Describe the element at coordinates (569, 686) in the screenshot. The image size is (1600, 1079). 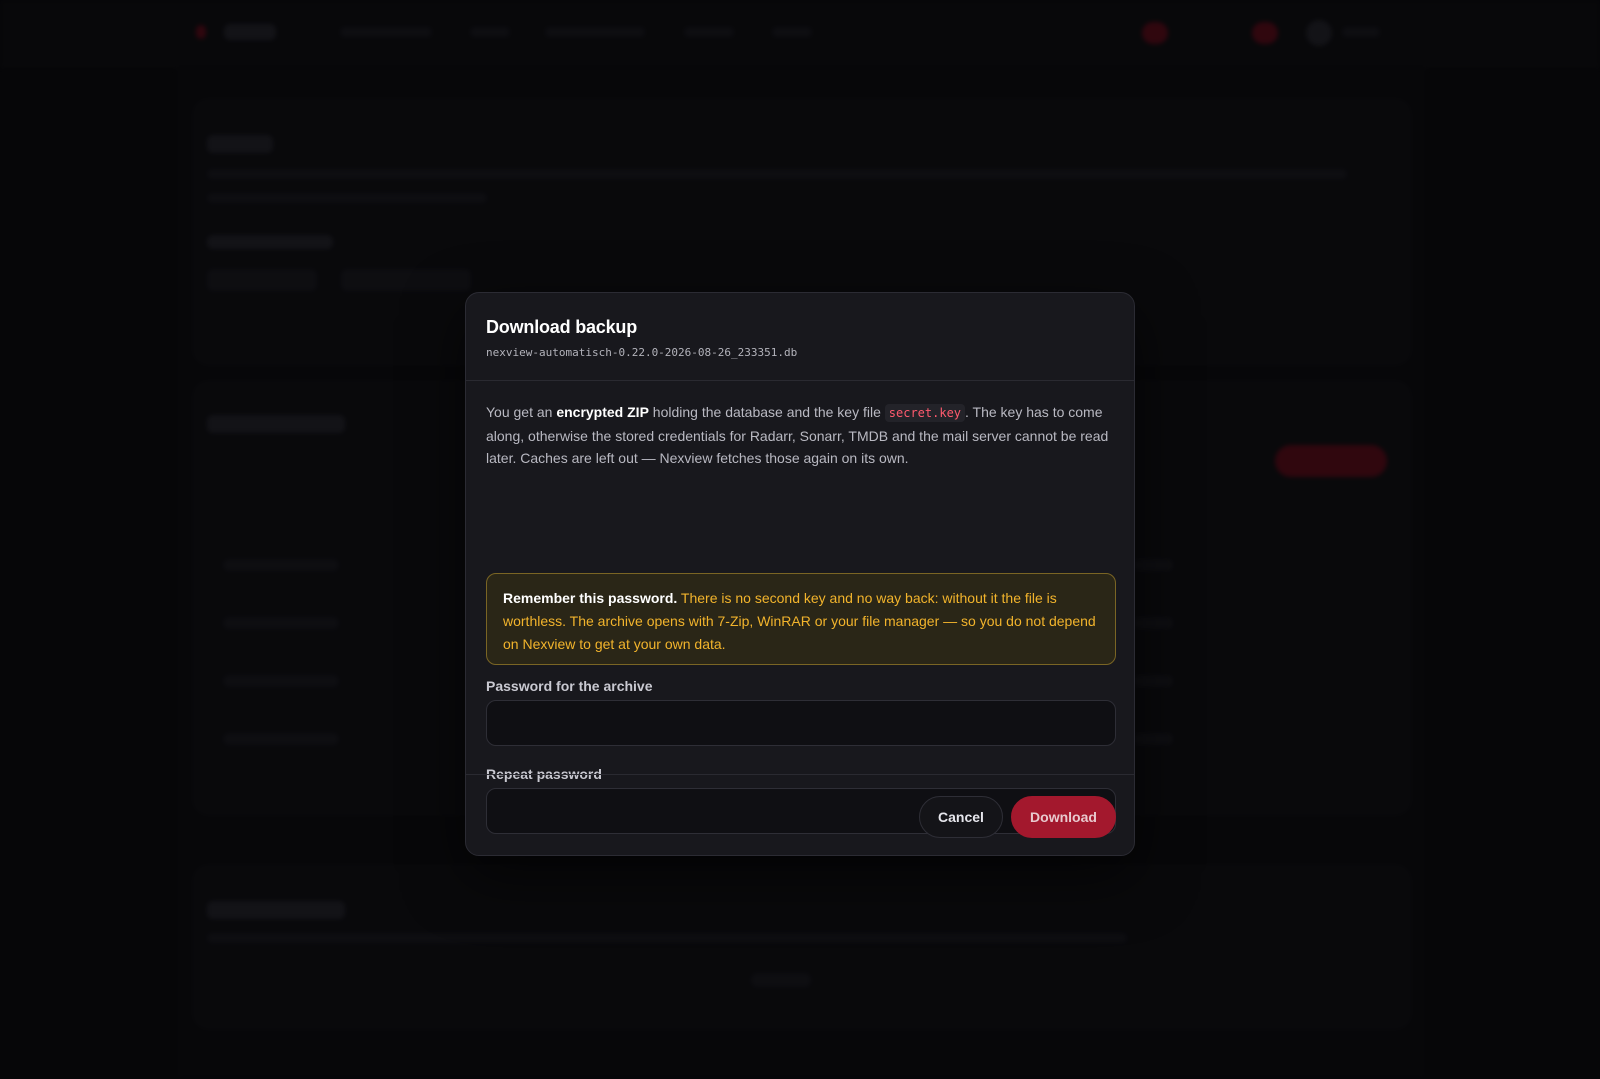
I see `password-label: Password for the archive` at that location.